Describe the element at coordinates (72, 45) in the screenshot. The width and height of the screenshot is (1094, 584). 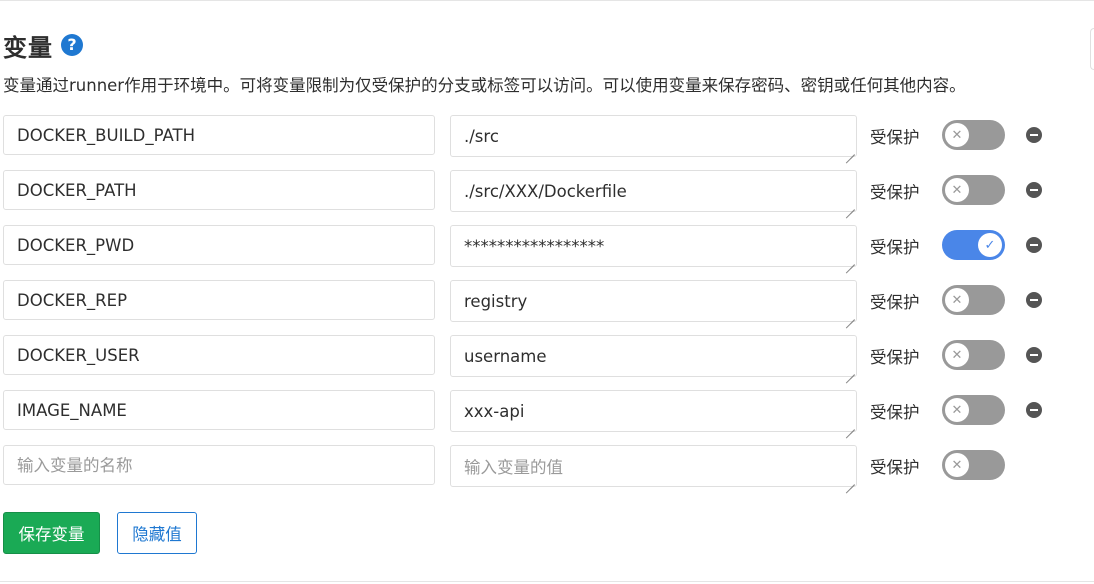
I see `question-circle-icon: ?` at that location.